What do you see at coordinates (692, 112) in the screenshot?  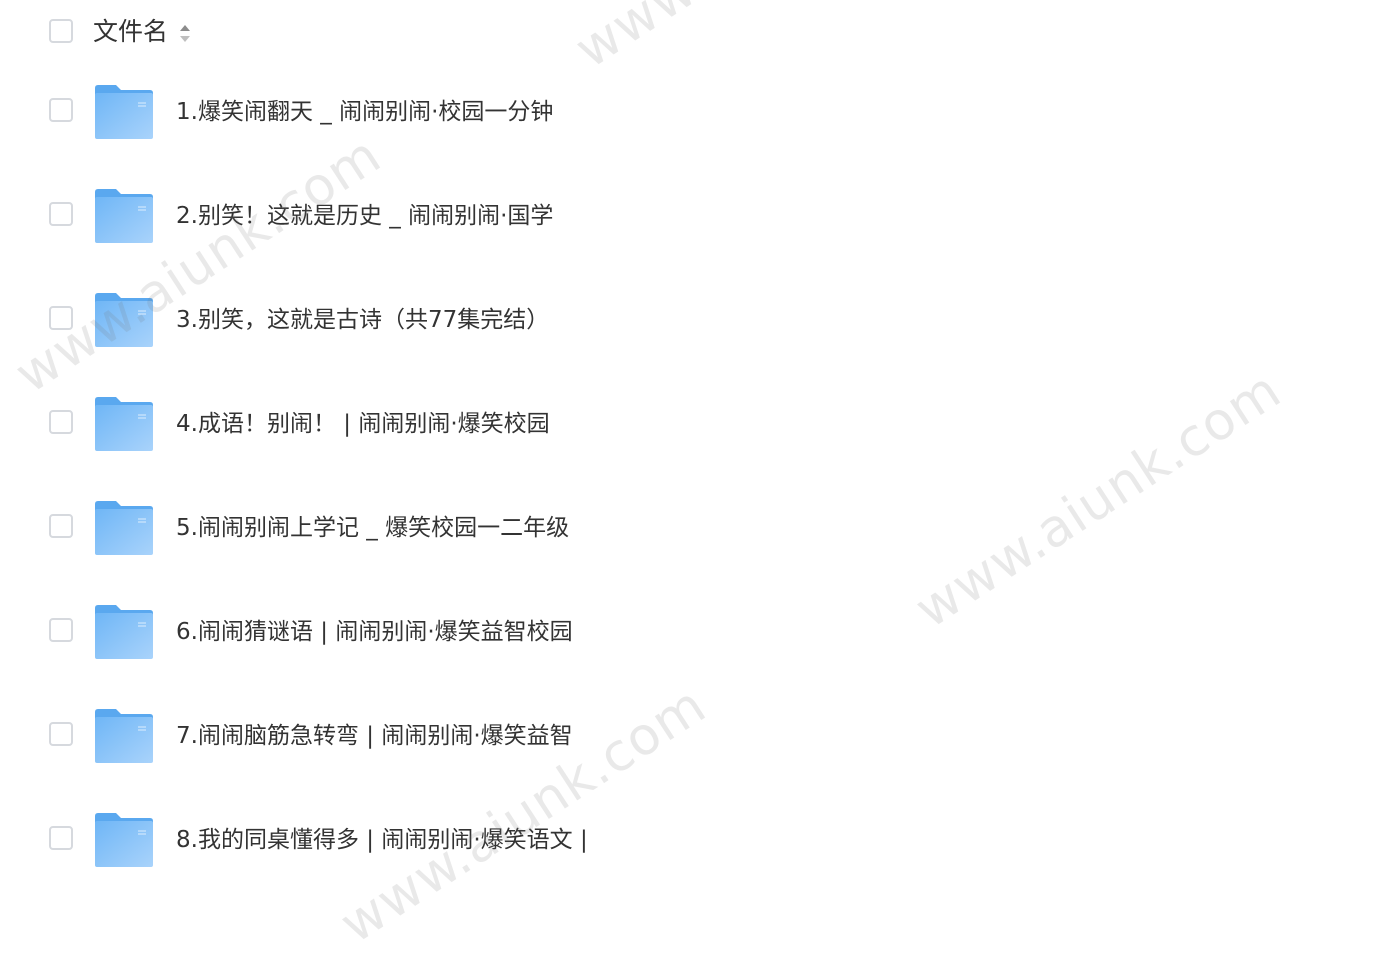 I see `file-row: 1.爆笑闹翻天 _ 闹闹别闹·校园一分钟` at bounding box center [692, 112].